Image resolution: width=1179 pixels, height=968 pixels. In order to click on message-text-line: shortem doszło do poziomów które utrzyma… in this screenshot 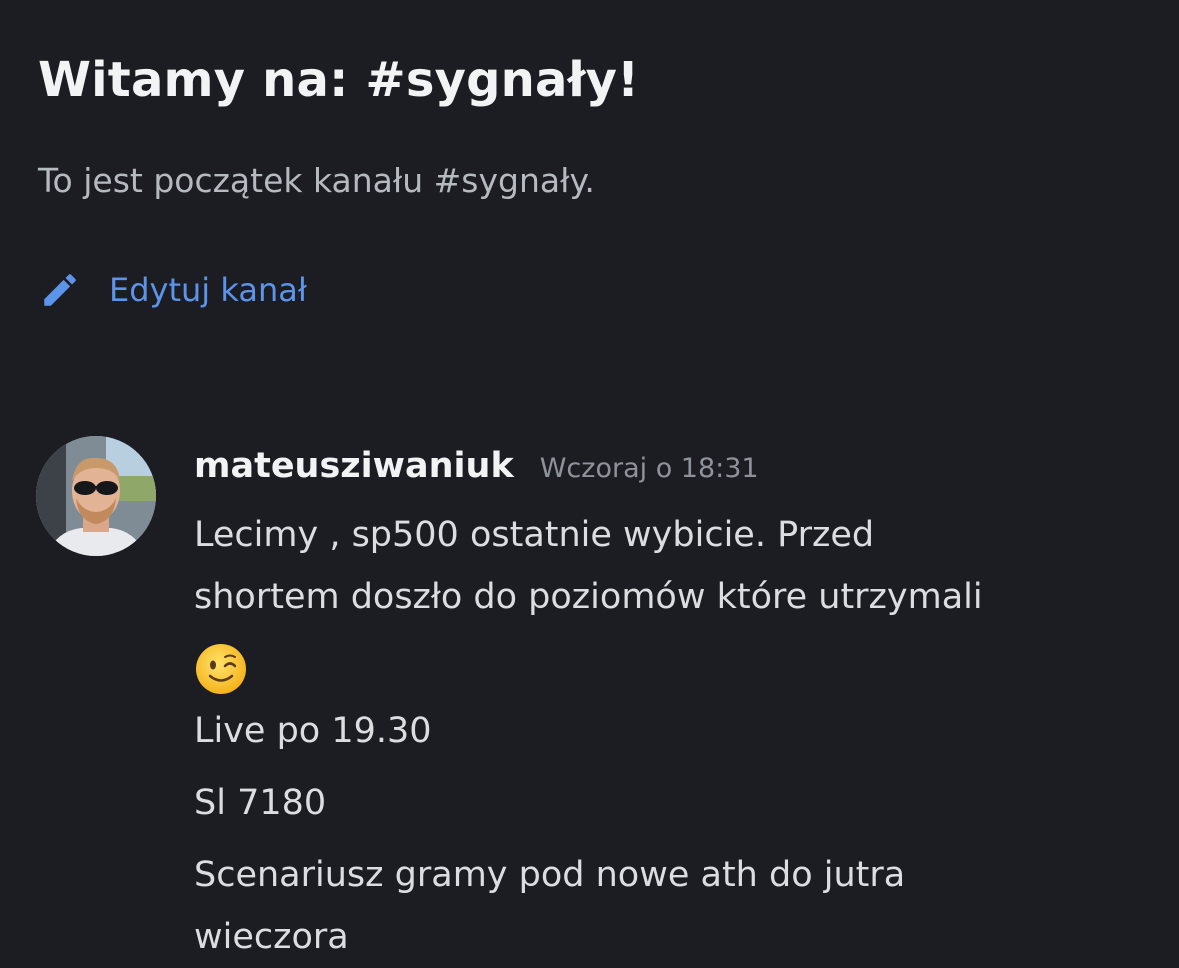, I will do `click(588, 597)`.